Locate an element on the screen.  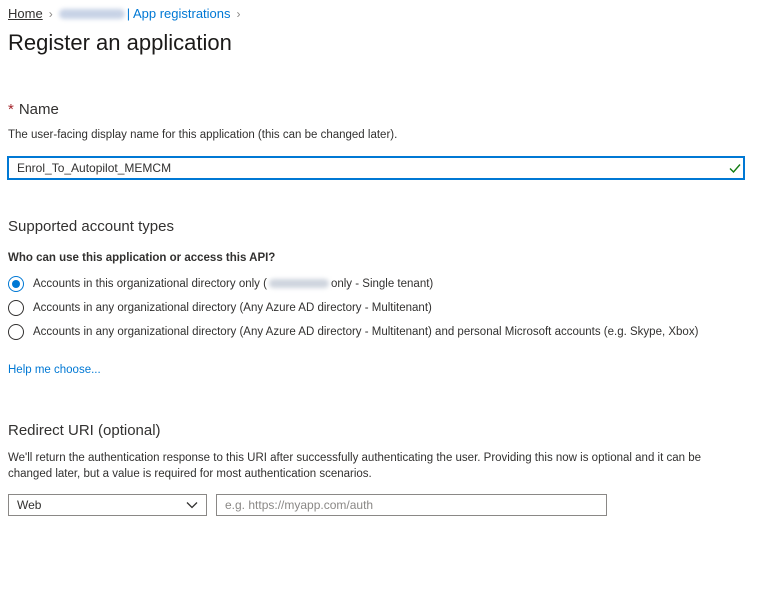
platform-select: Web is located at coordinates (107, 505).